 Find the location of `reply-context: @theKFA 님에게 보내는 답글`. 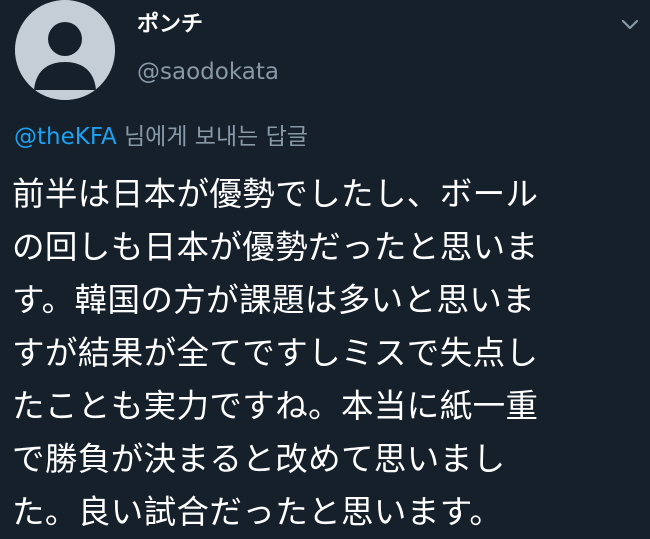

reply-context: @theKFA 님에게 보내는 답글 is located at coordinates (161, 137).